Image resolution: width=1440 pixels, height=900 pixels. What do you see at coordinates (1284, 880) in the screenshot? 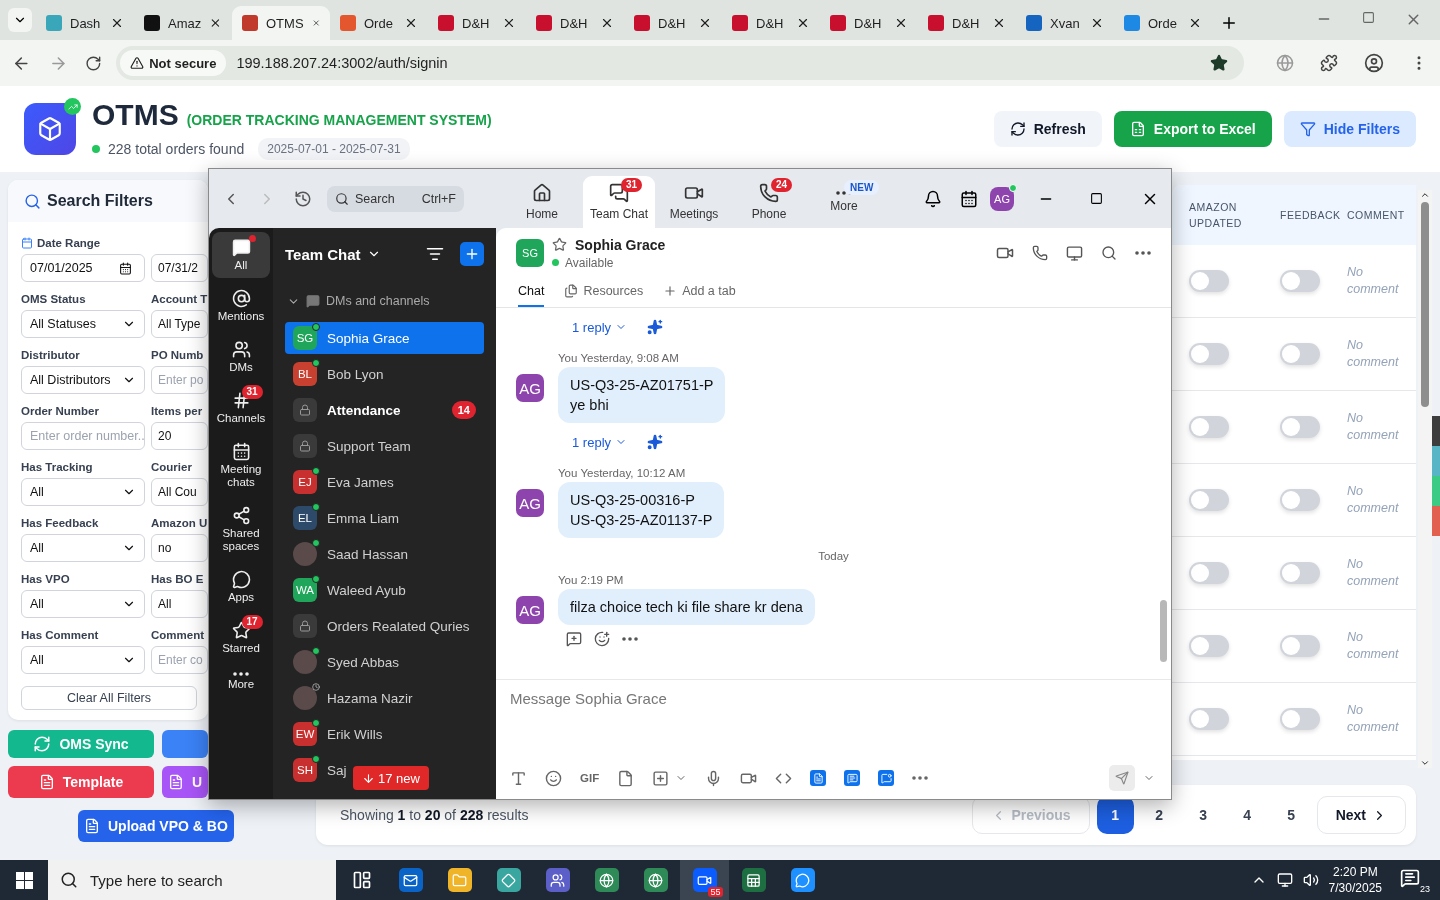
I see `network-icon` at bounding box center [1284, 880].